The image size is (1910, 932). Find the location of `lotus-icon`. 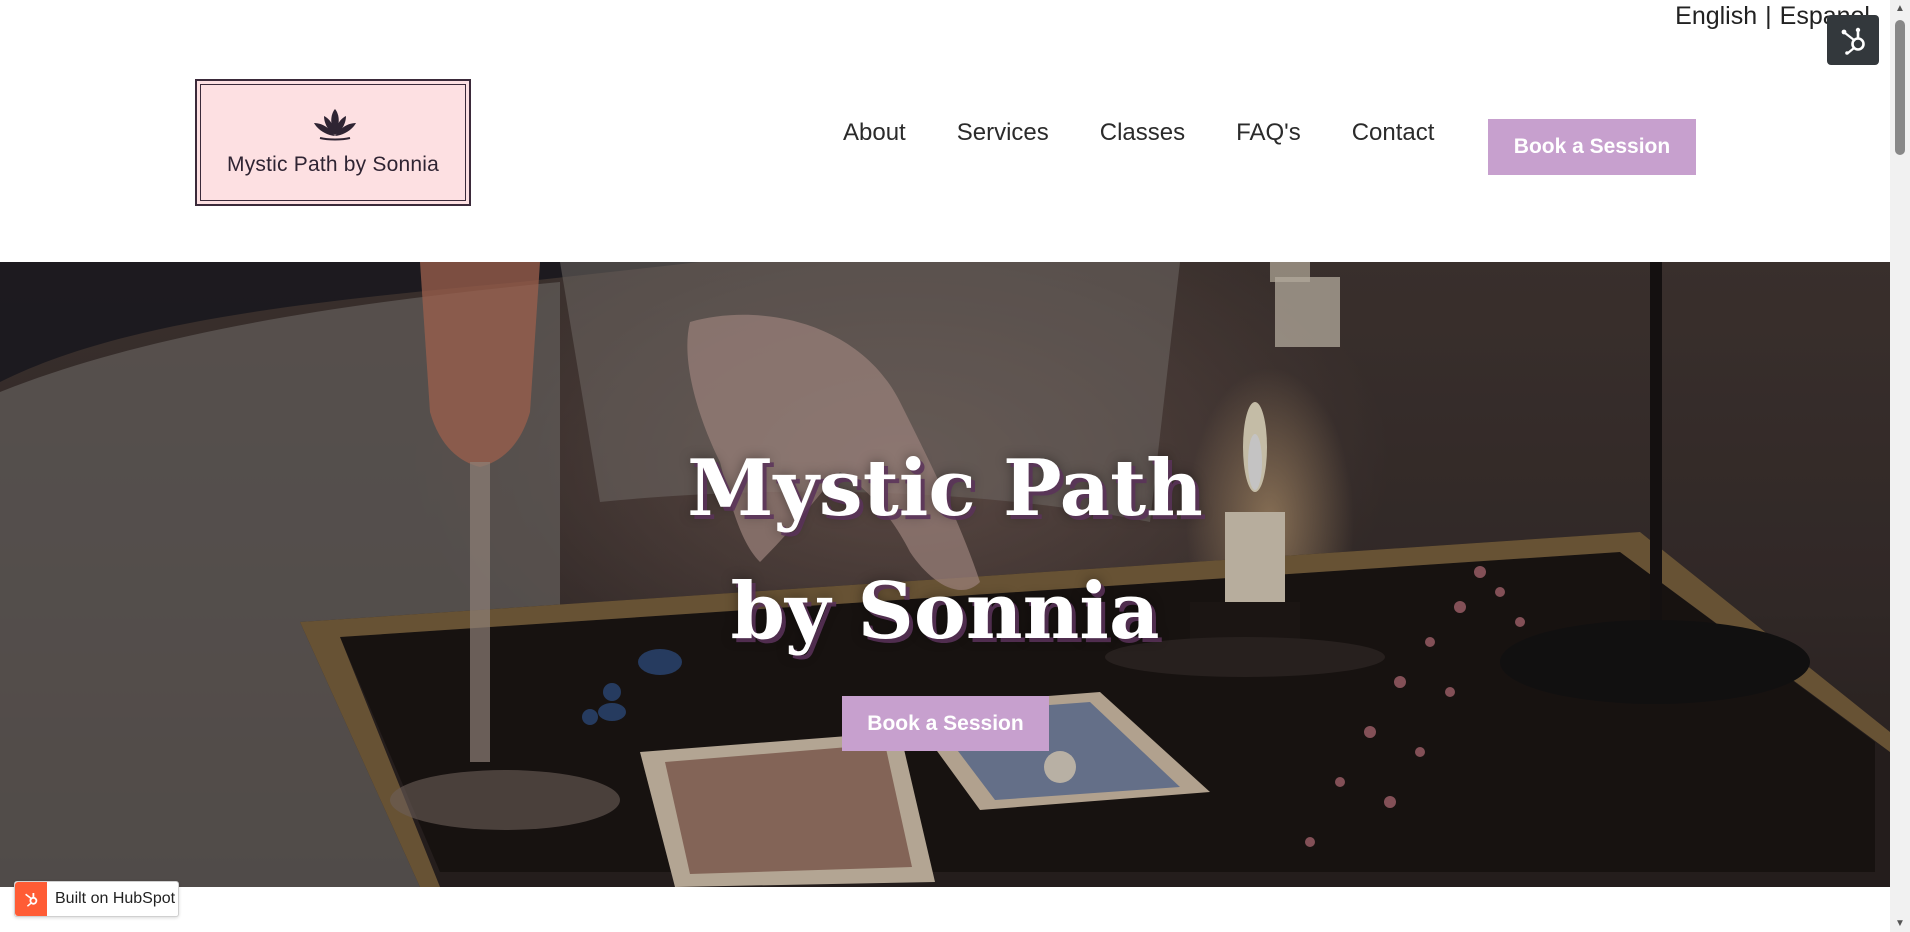

lotus-icon is located at coordinates (335, 125).